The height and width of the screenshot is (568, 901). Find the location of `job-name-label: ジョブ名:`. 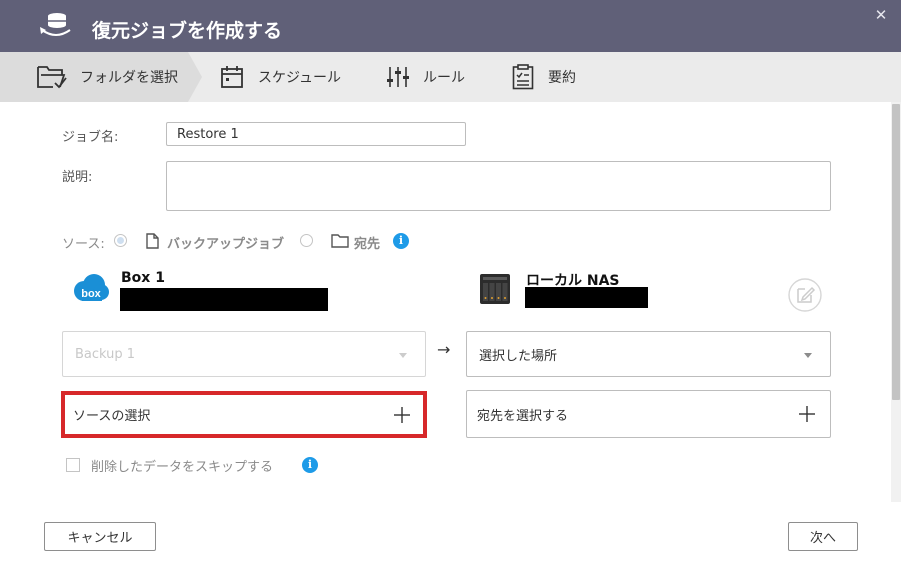

job-name-label: ジョブ名: is located at coordinates (90, 137).